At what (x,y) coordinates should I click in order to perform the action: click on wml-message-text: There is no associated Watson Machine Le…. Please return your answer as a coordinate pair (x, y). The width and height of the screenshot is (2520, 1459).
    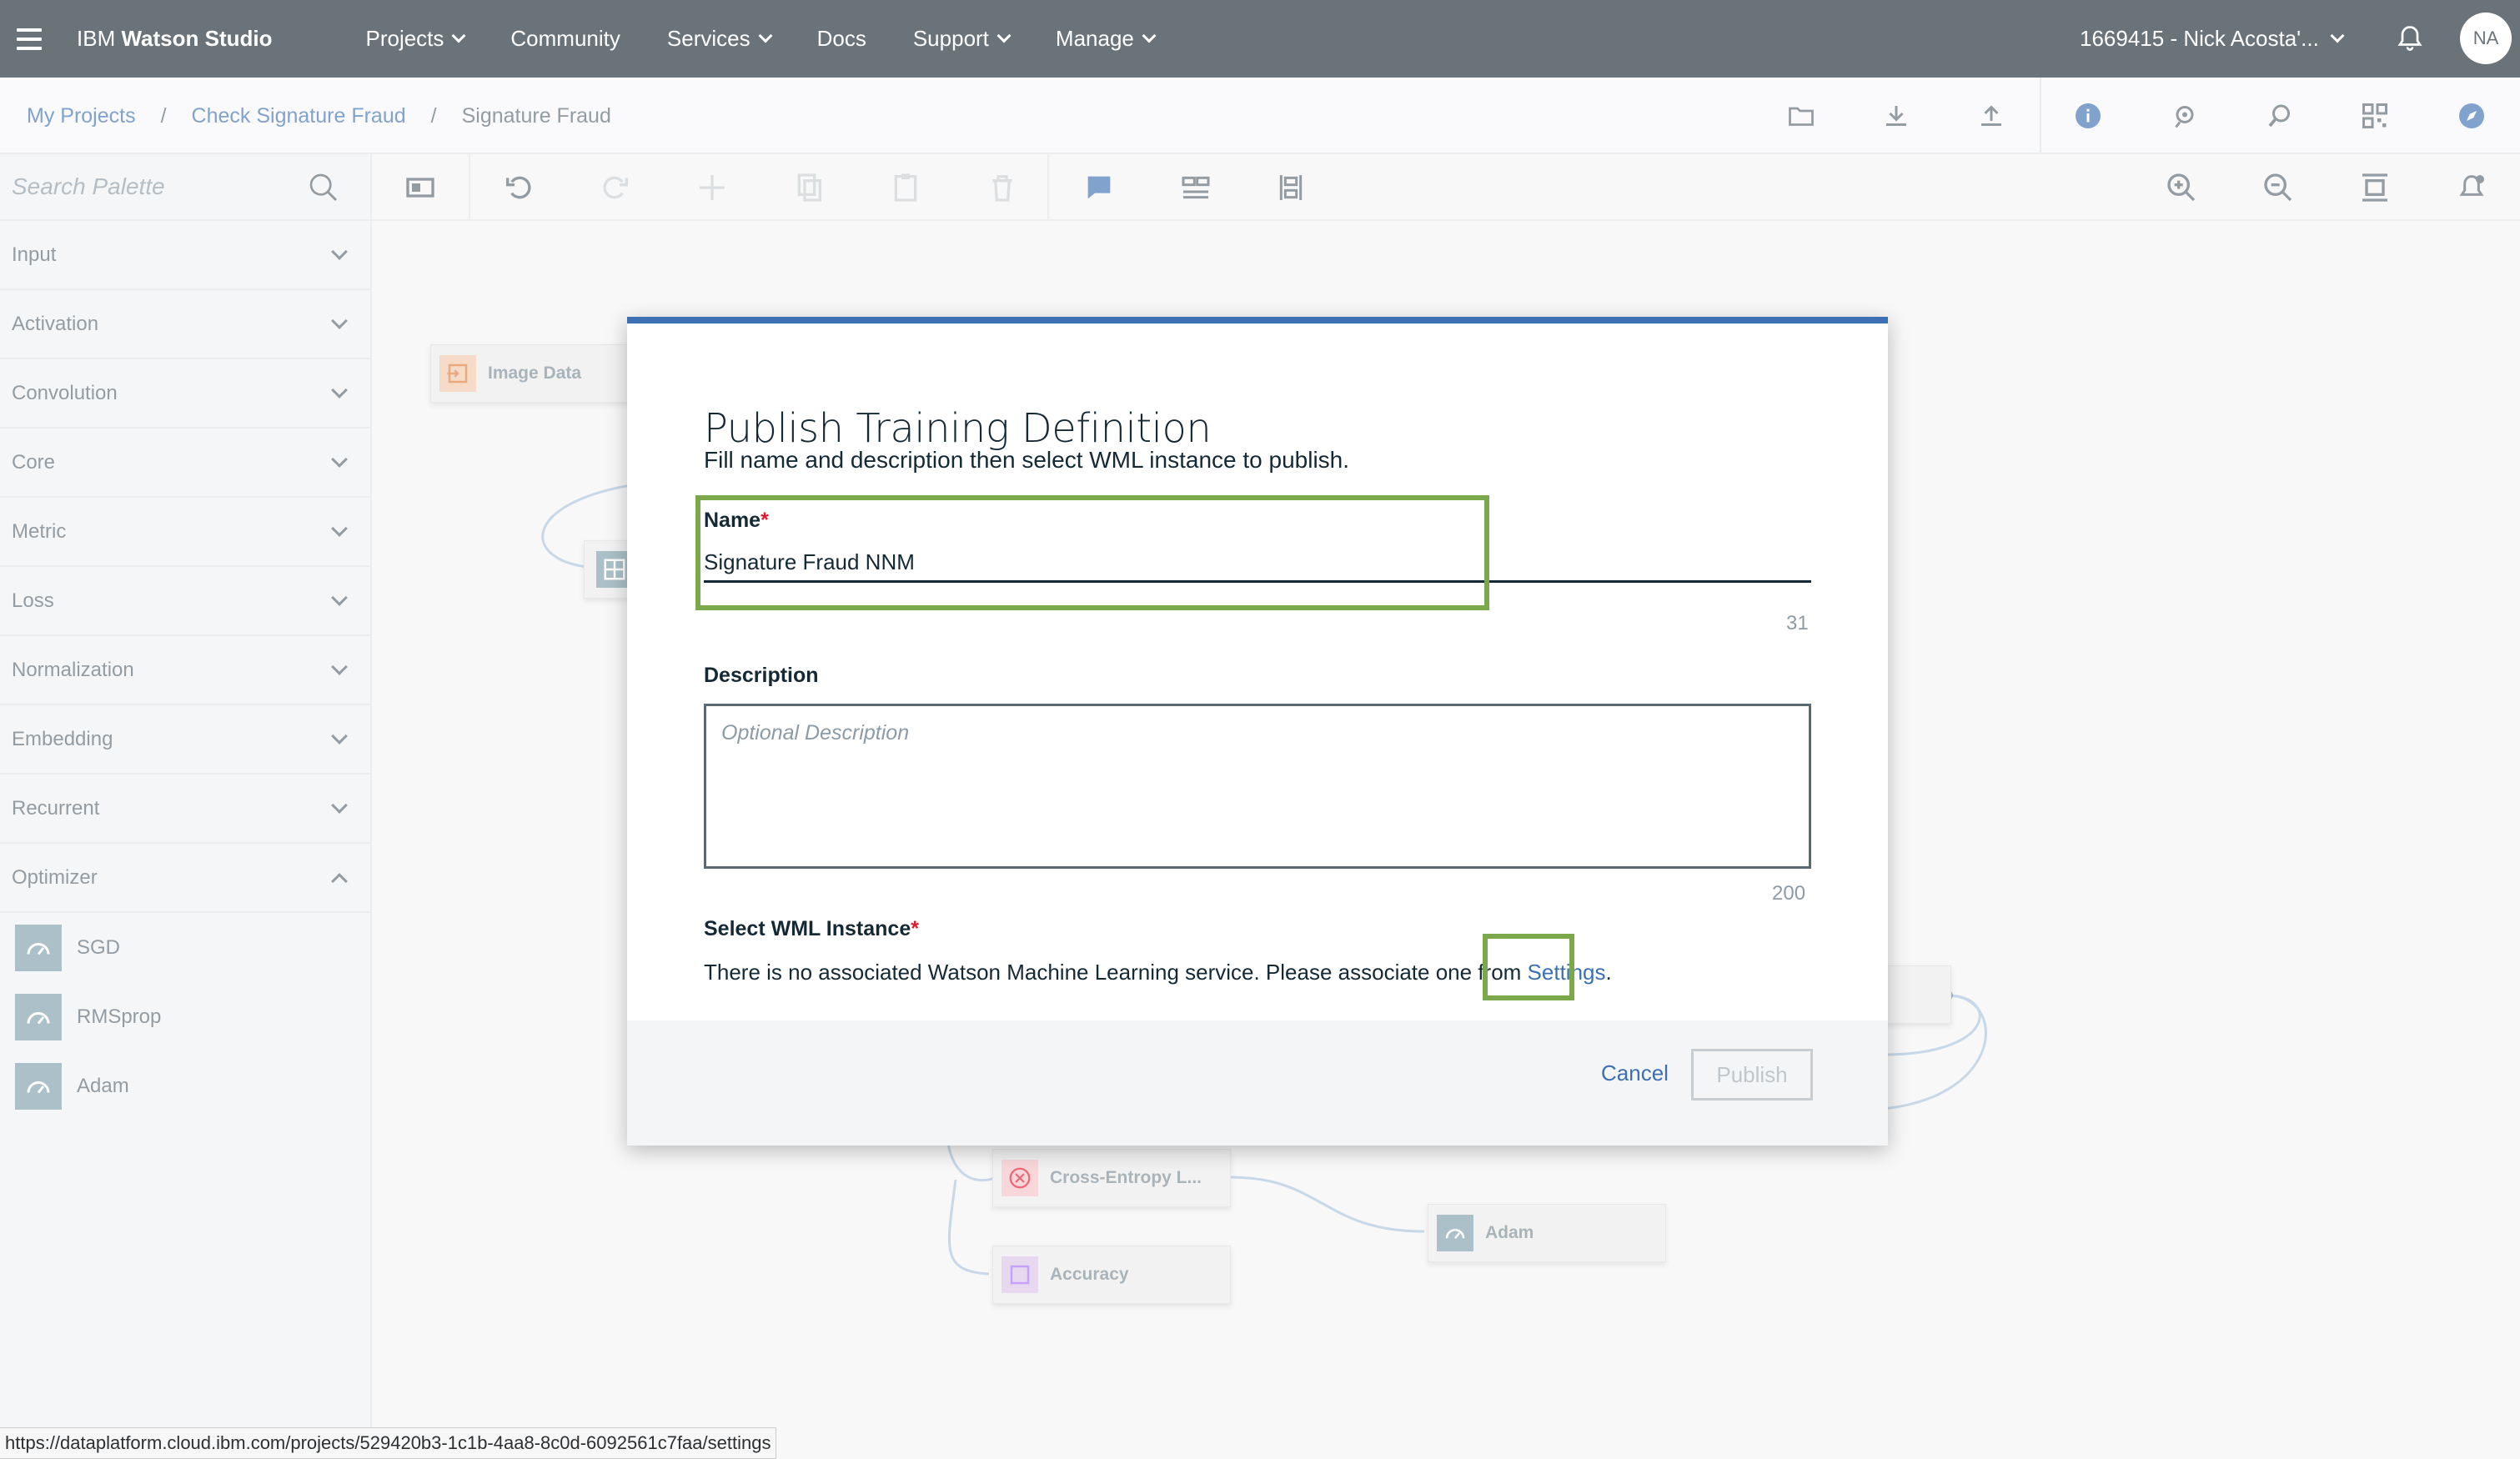
    Looking at the image, I should click on (1116, 972).